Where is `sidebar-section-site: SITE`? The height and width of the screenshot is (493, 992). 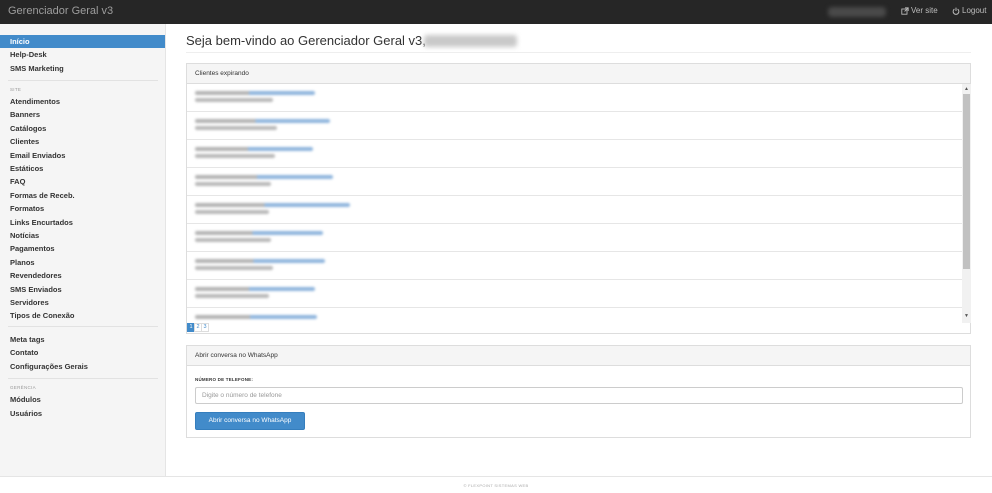
sidebar-section-site: SITE is located at coordinates (16, 89).